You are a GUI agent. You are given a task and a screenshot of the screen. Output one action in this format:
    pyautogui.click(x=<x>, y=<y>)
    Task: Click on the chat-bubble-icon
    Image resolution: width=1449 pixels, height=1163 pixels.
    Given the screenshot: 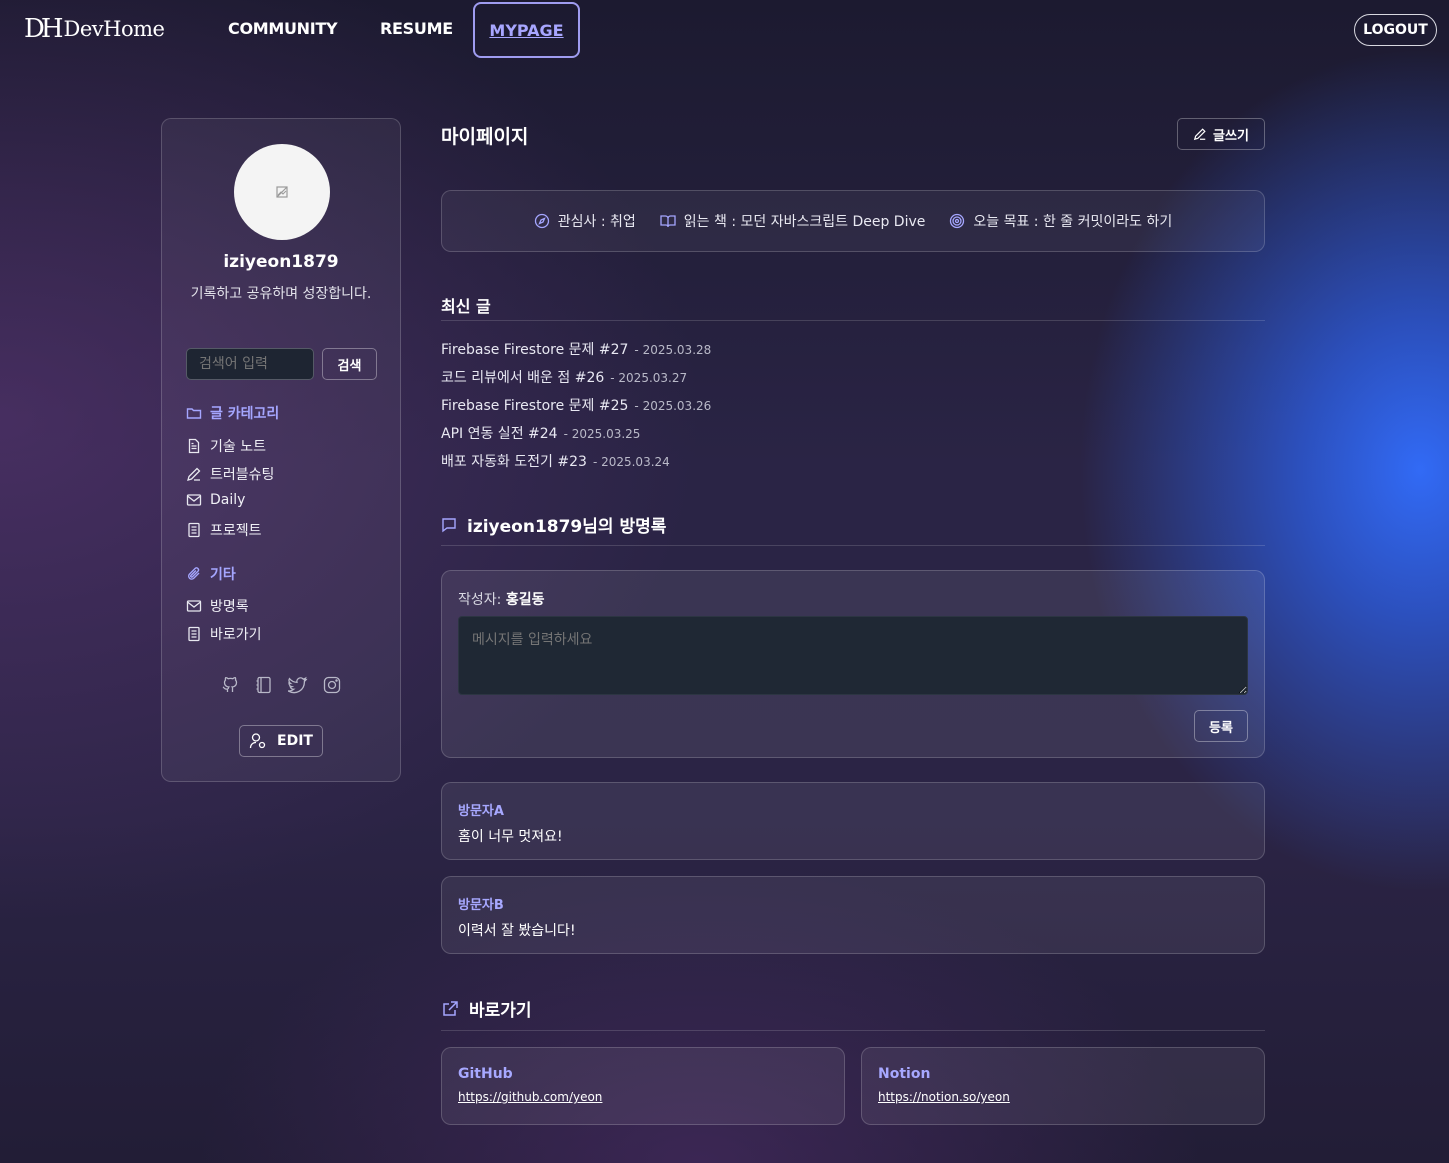 What is the action you would take?
    pyautogui.click(x=449, y=524)
    